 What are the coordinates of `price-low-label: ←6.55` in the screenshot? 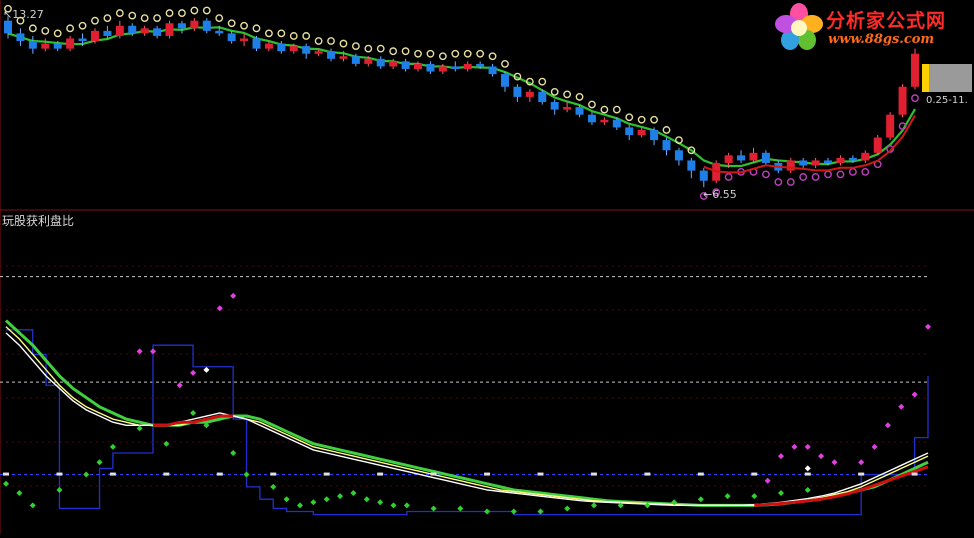 It's located at (720, 194).